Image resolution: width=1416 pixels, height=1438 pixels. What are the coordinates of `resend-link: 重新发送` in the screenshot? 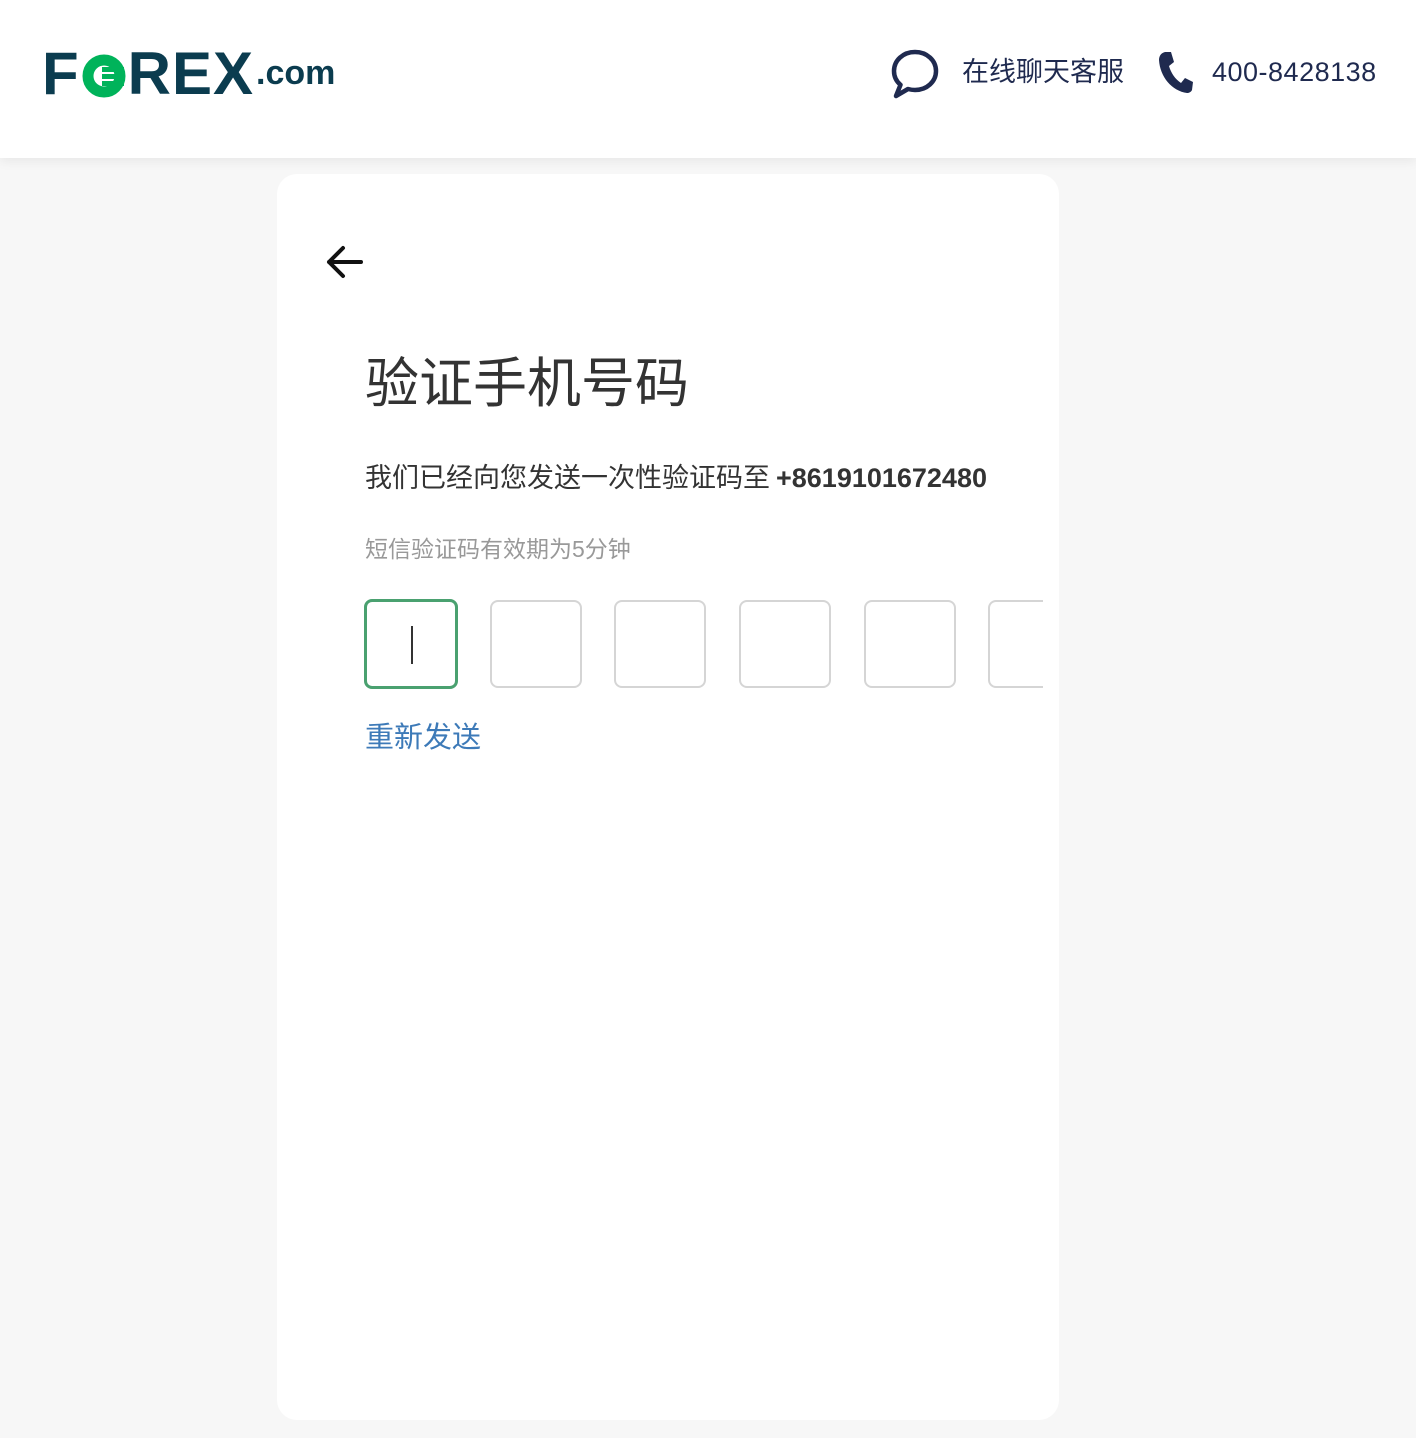 It's located at (423, 738).